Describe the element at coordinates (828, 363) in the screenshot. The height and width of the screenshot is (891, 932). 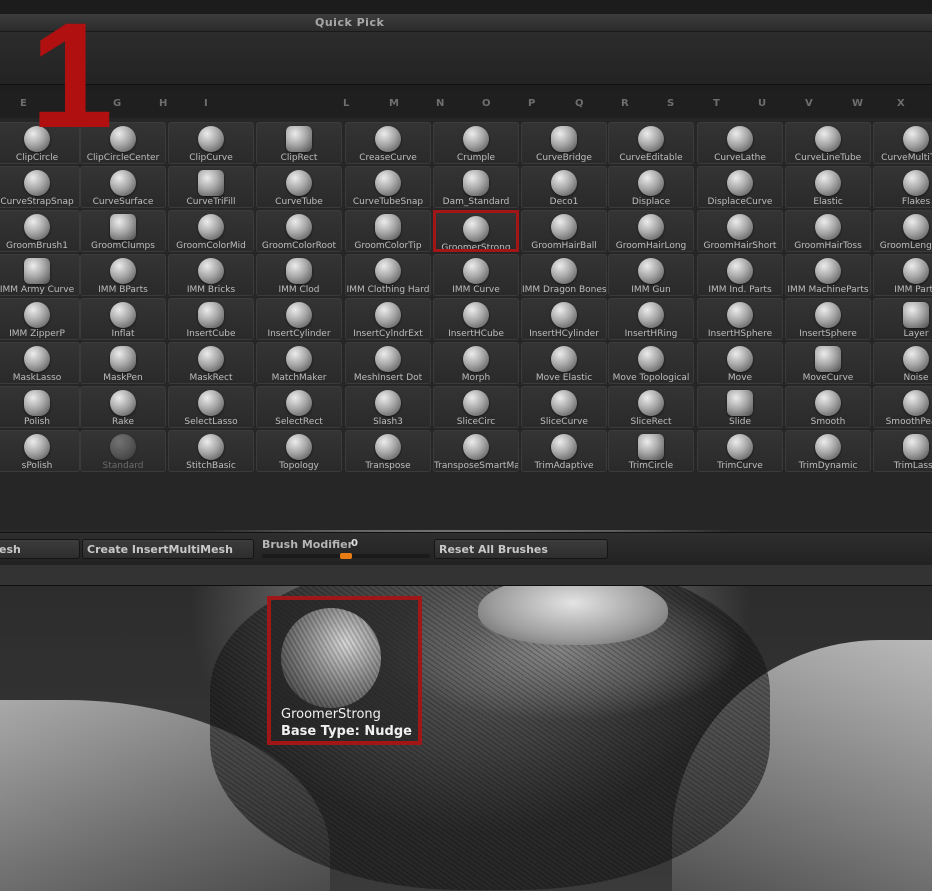
I see `brush-tile: MoveCurve` at that location.